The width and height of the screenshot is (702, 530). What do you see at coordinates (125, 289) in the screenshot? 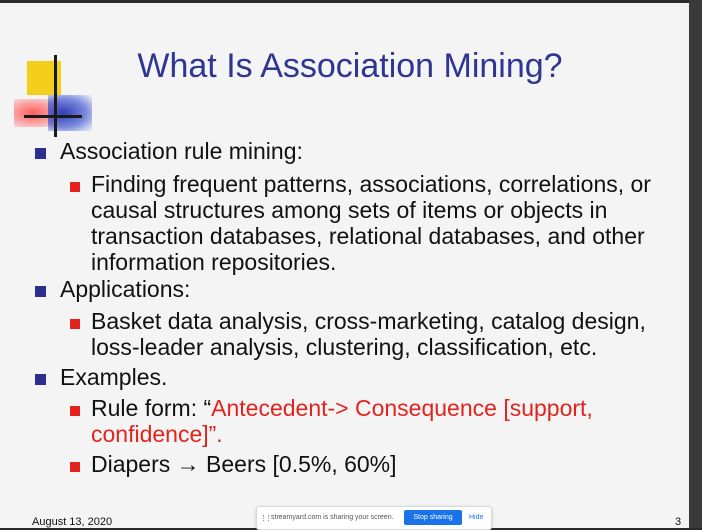
I see `bullet-applications: Applications:` at bounding box center [125, 289].